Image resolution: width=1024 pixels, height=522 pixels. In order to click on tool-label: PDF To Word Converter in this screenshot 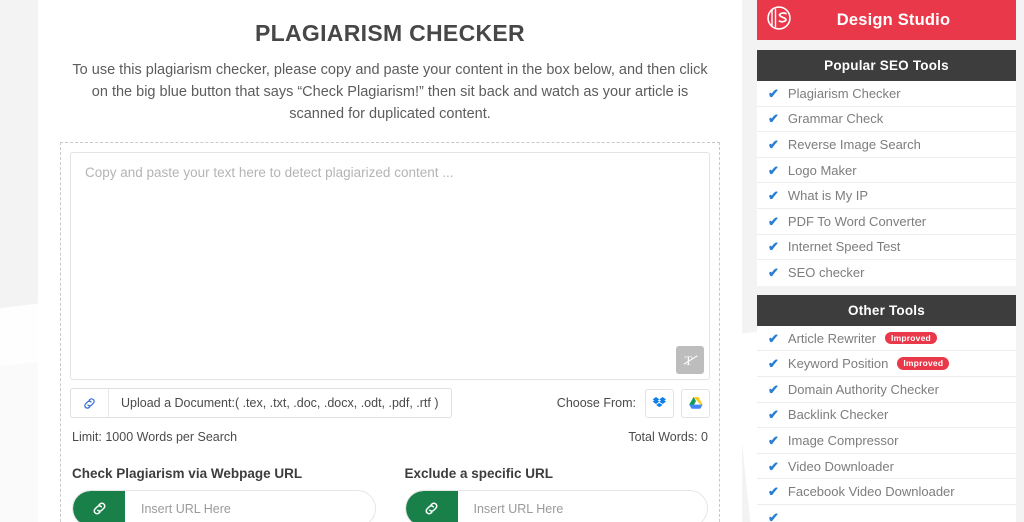, I will do `click(857, 221)`.